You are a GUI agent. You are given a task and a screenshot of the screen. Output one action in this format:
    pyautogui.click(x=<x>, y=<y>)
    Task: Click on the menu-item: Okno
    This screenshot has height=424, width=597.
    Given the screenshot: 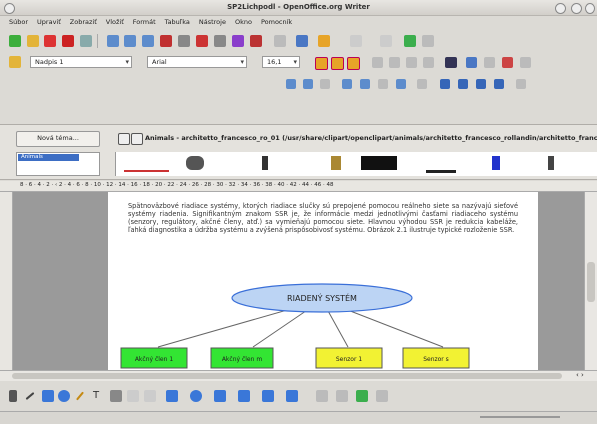 What is the action you would take?
    pyautogui.click(x=243, y=22)
    